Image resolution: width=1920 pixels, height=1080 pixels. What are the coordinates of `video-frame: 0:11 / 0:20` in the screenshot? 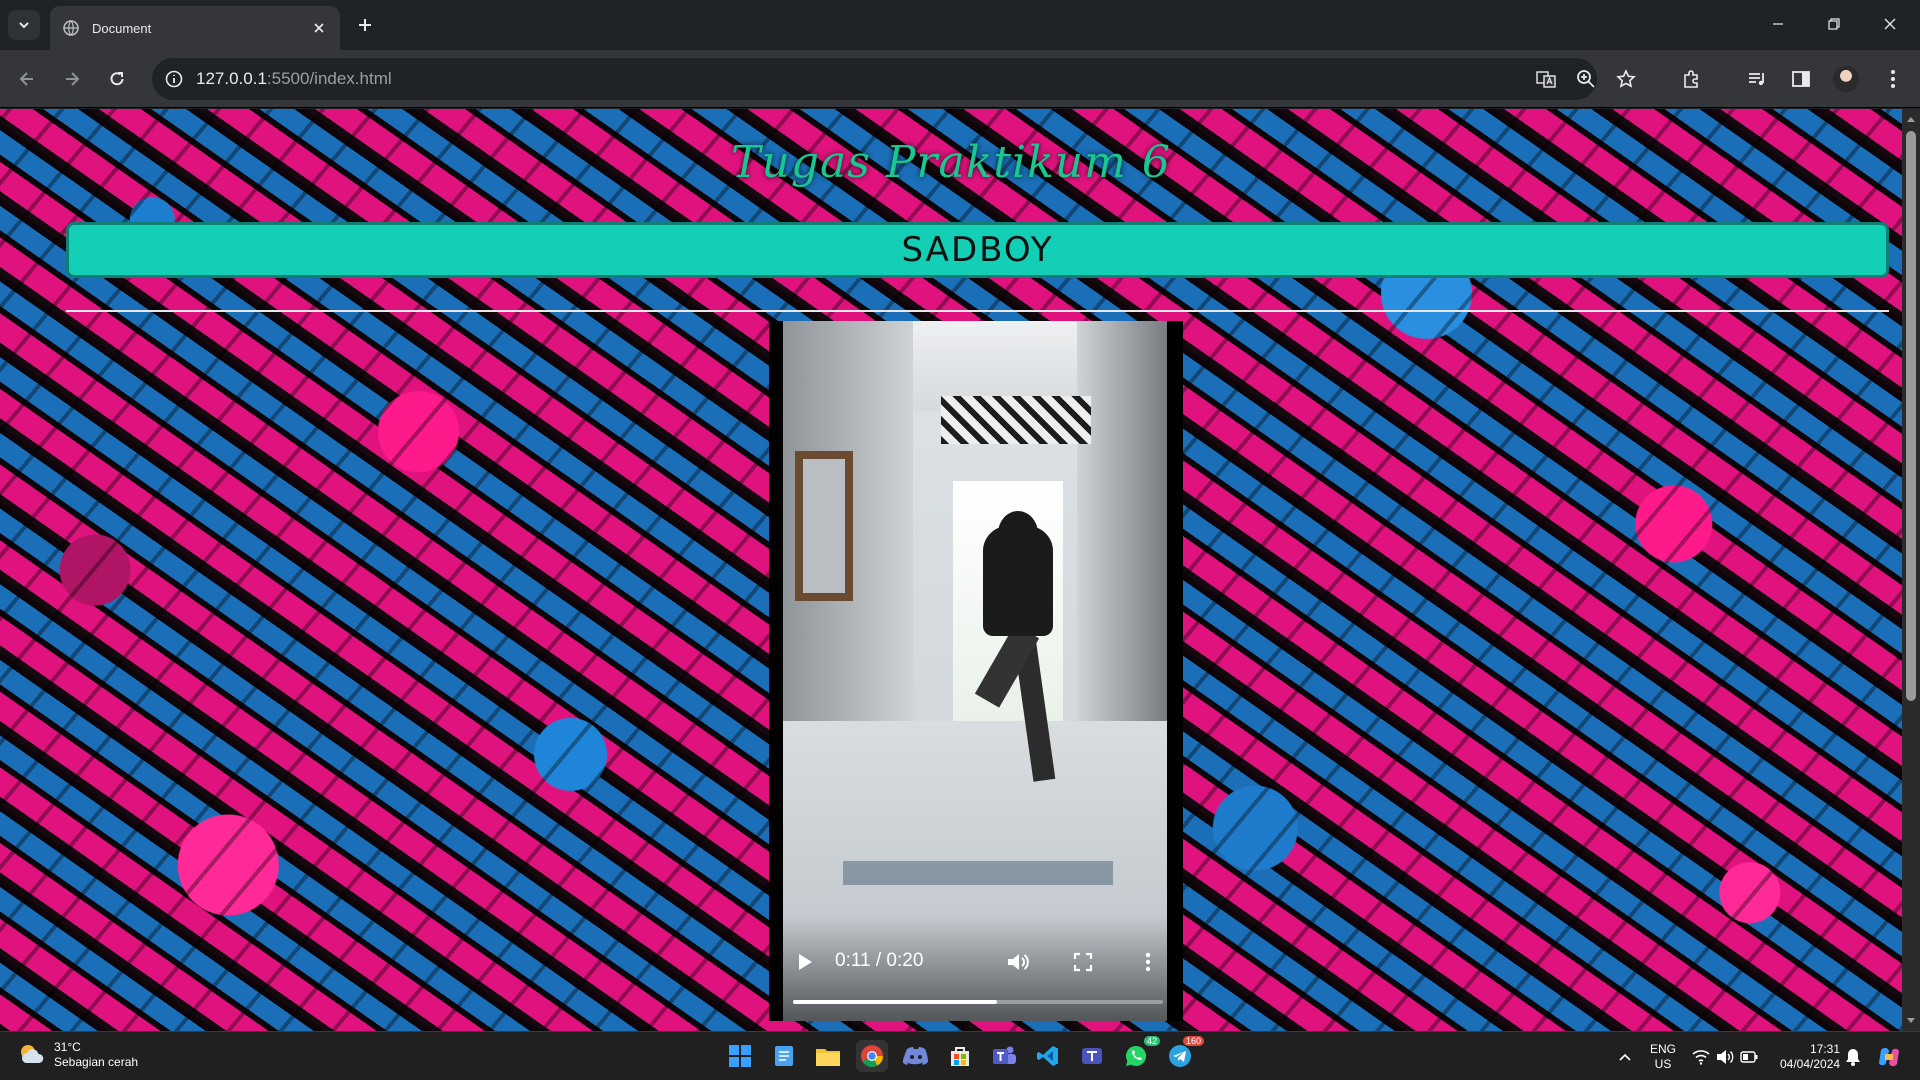 It's located at (975, 671).